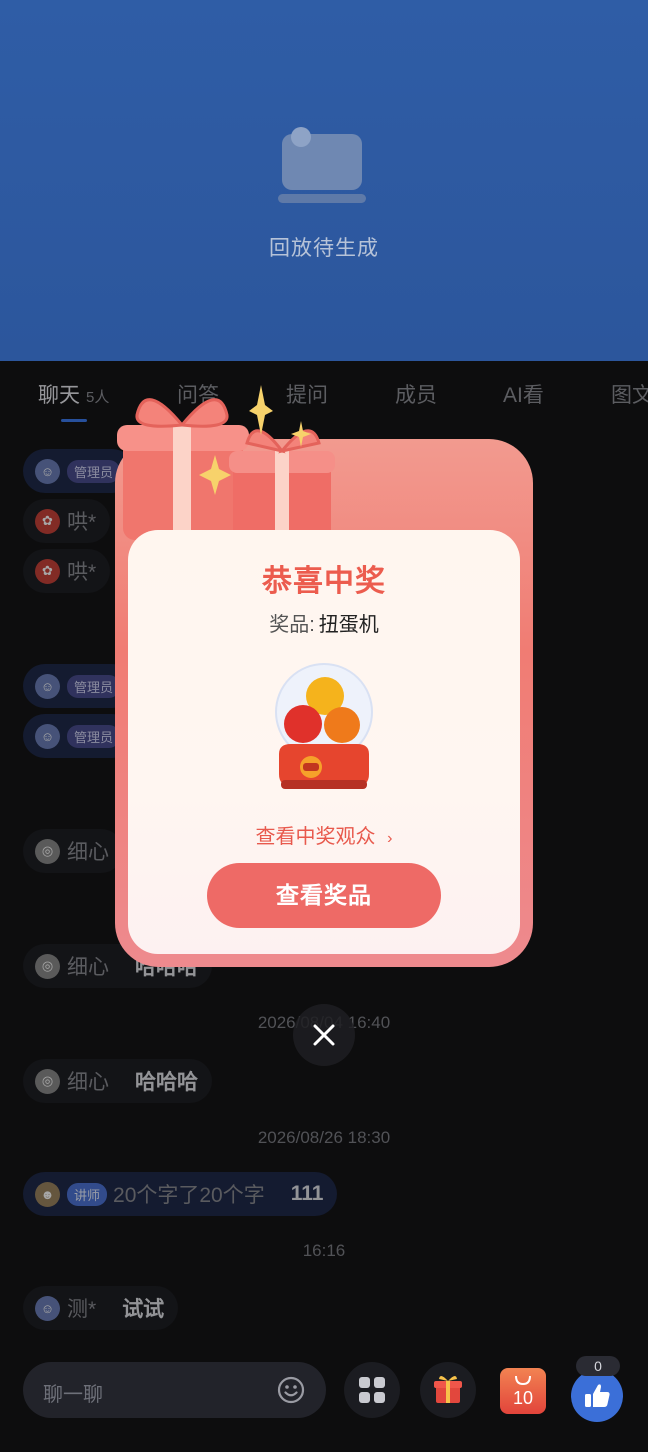 This screenshot has width=648, height=1452. I want to click on more-apps-button, so click(372, 1390).